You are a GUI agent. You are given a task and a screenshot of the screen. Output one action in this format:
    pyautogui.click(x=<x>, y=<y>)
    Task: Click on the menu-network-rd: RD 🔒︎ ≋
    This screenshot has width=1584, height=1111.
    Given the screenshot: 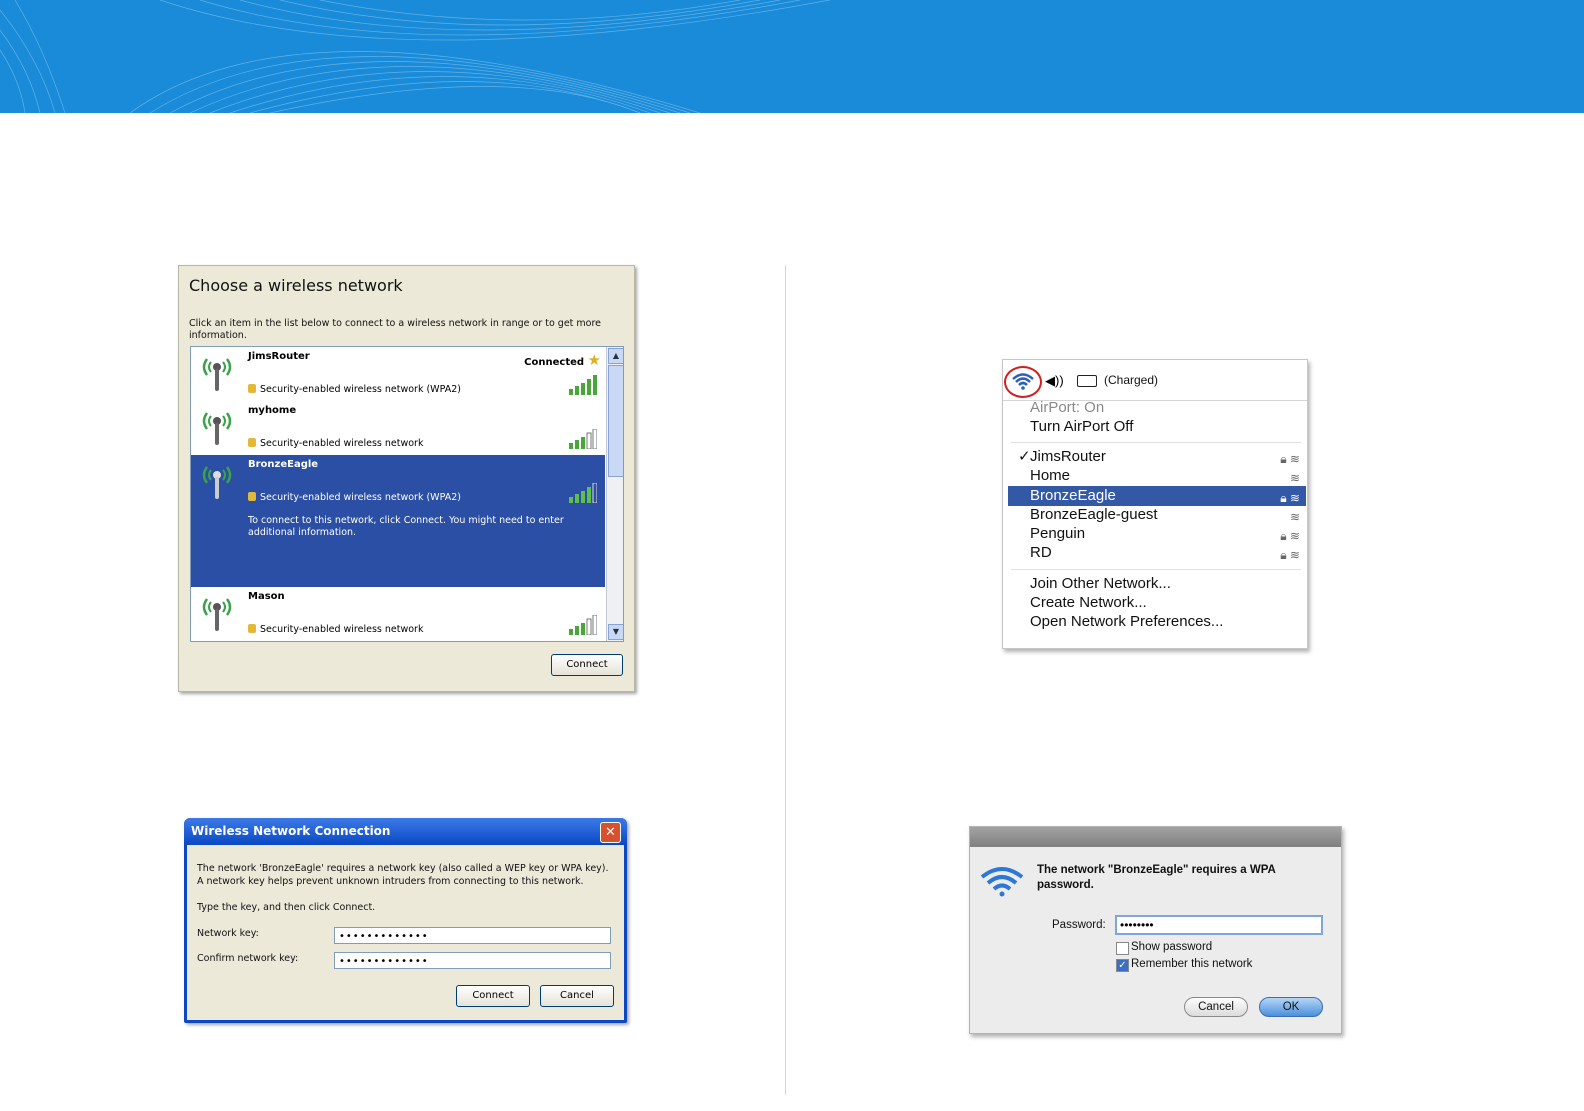 What is the action you would take?
    pyautogui.click(x=1165, y=553)
    